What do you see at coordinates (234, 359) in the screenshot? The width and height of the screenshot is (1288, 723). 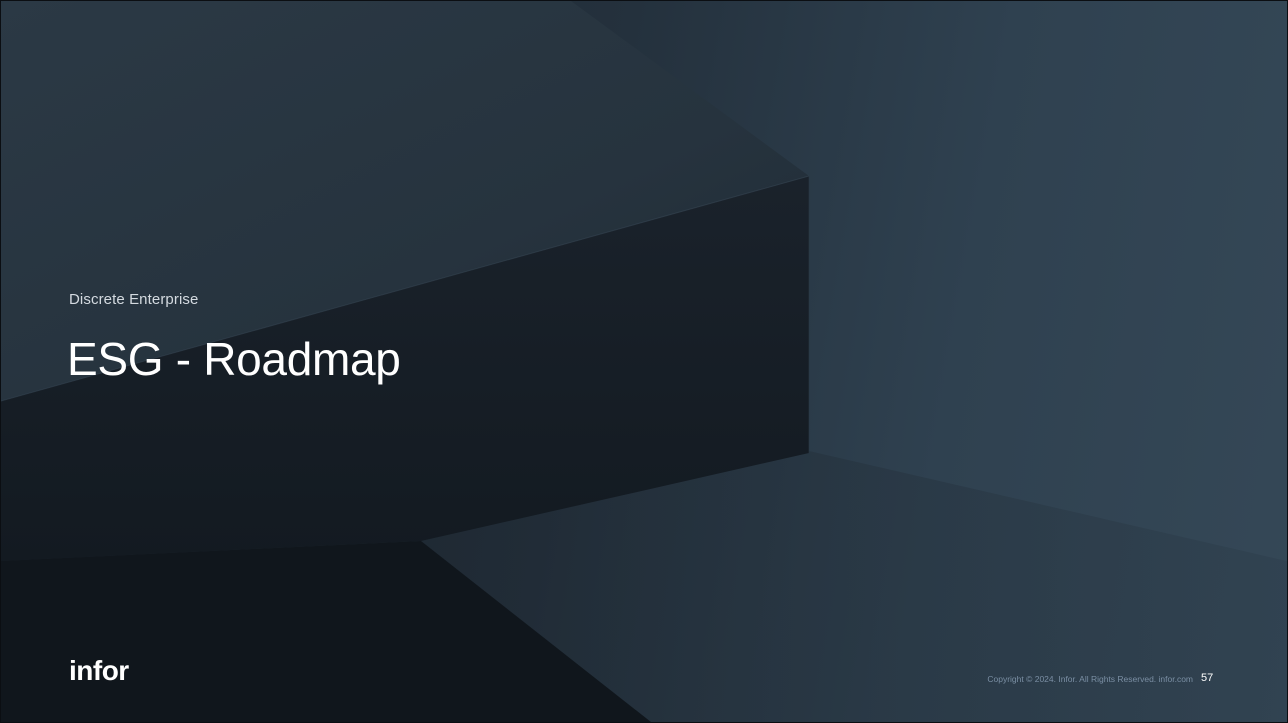 I see `slide-title: ESG - Roadmap` at bounding box center [234, 359].